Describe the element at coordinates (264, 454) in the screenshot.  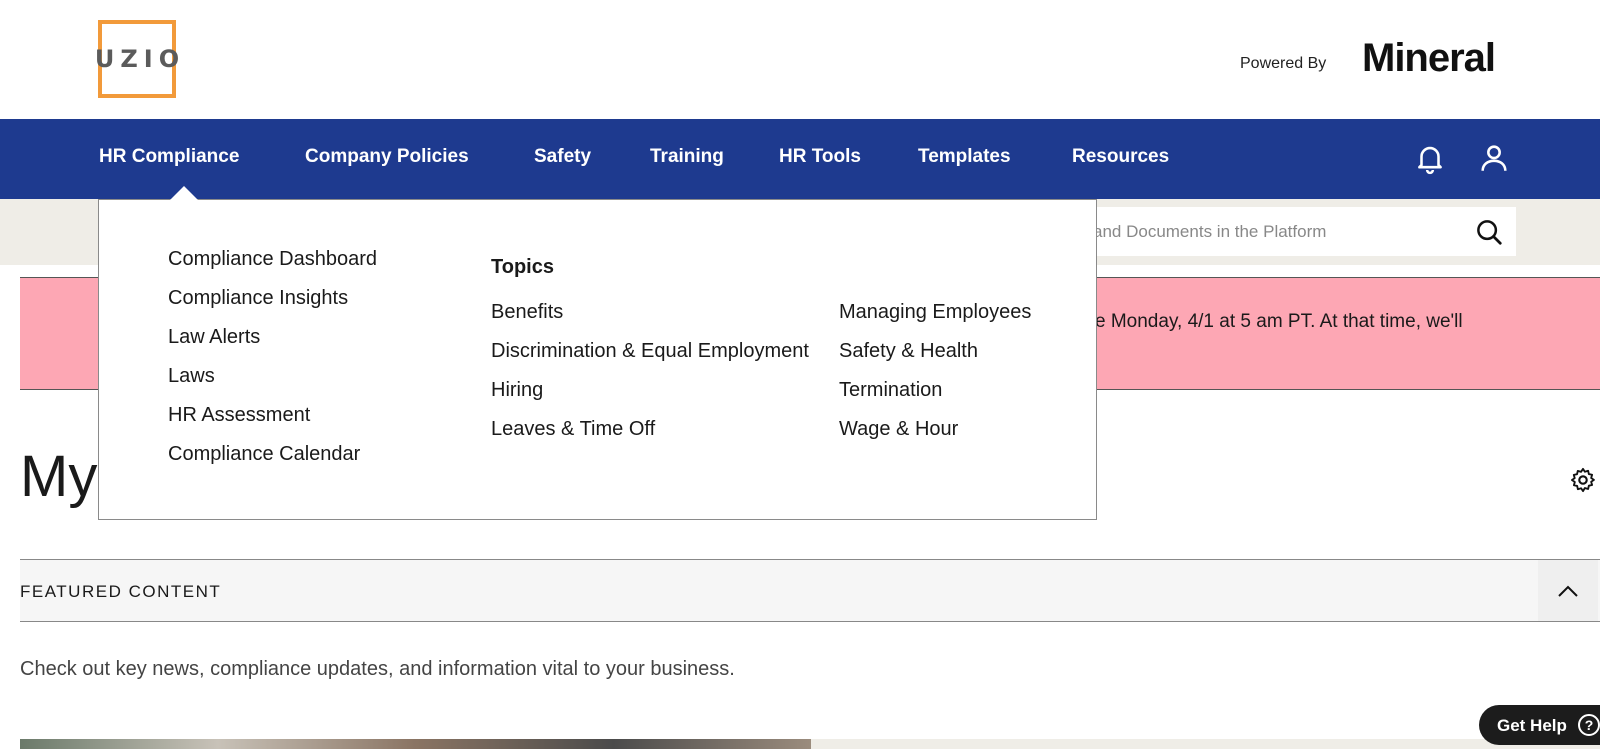
I see `menu-compliance-calendar: Compliance Calendar` at that location.